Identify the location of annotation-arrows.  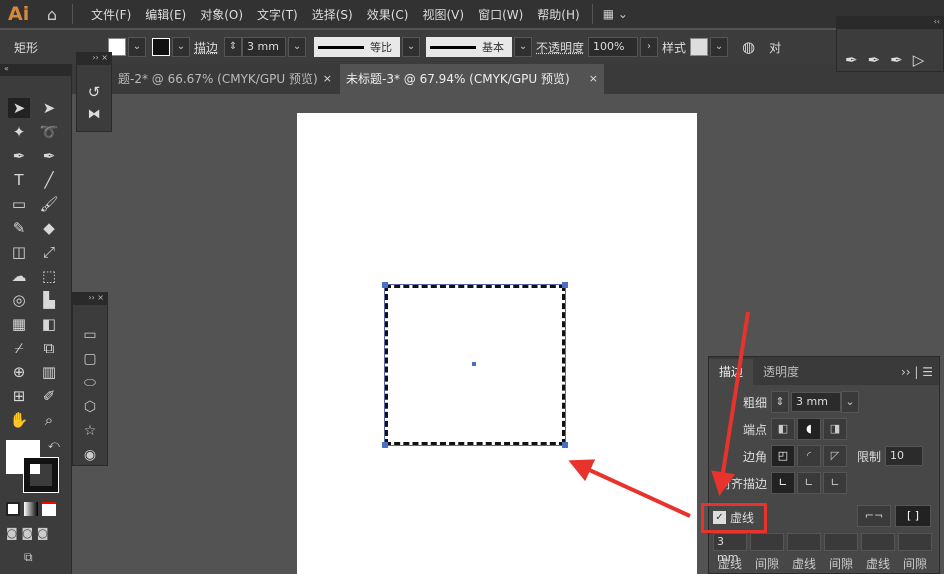
(659, 414).